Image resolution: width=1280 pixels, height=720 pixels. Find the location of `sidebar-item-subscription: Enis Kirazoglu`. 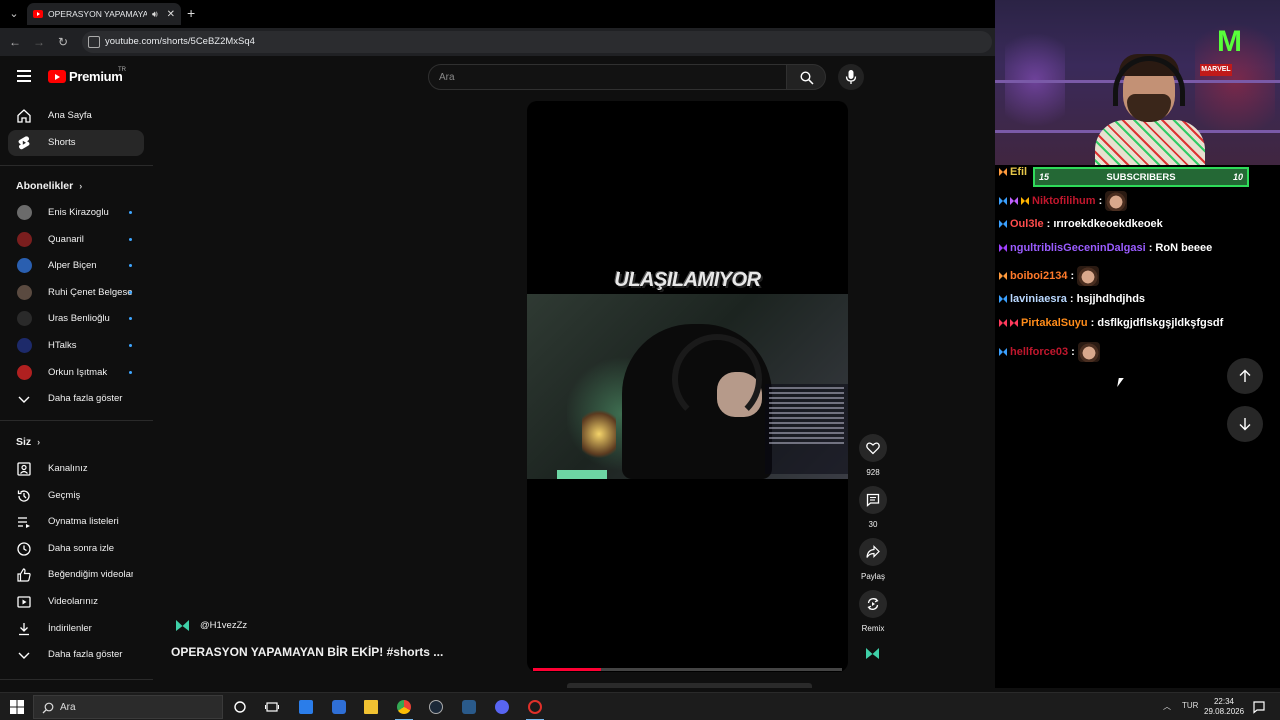

sidebar-item-subscription: Enis Kirazoglu is located at coordinates (76, 213).